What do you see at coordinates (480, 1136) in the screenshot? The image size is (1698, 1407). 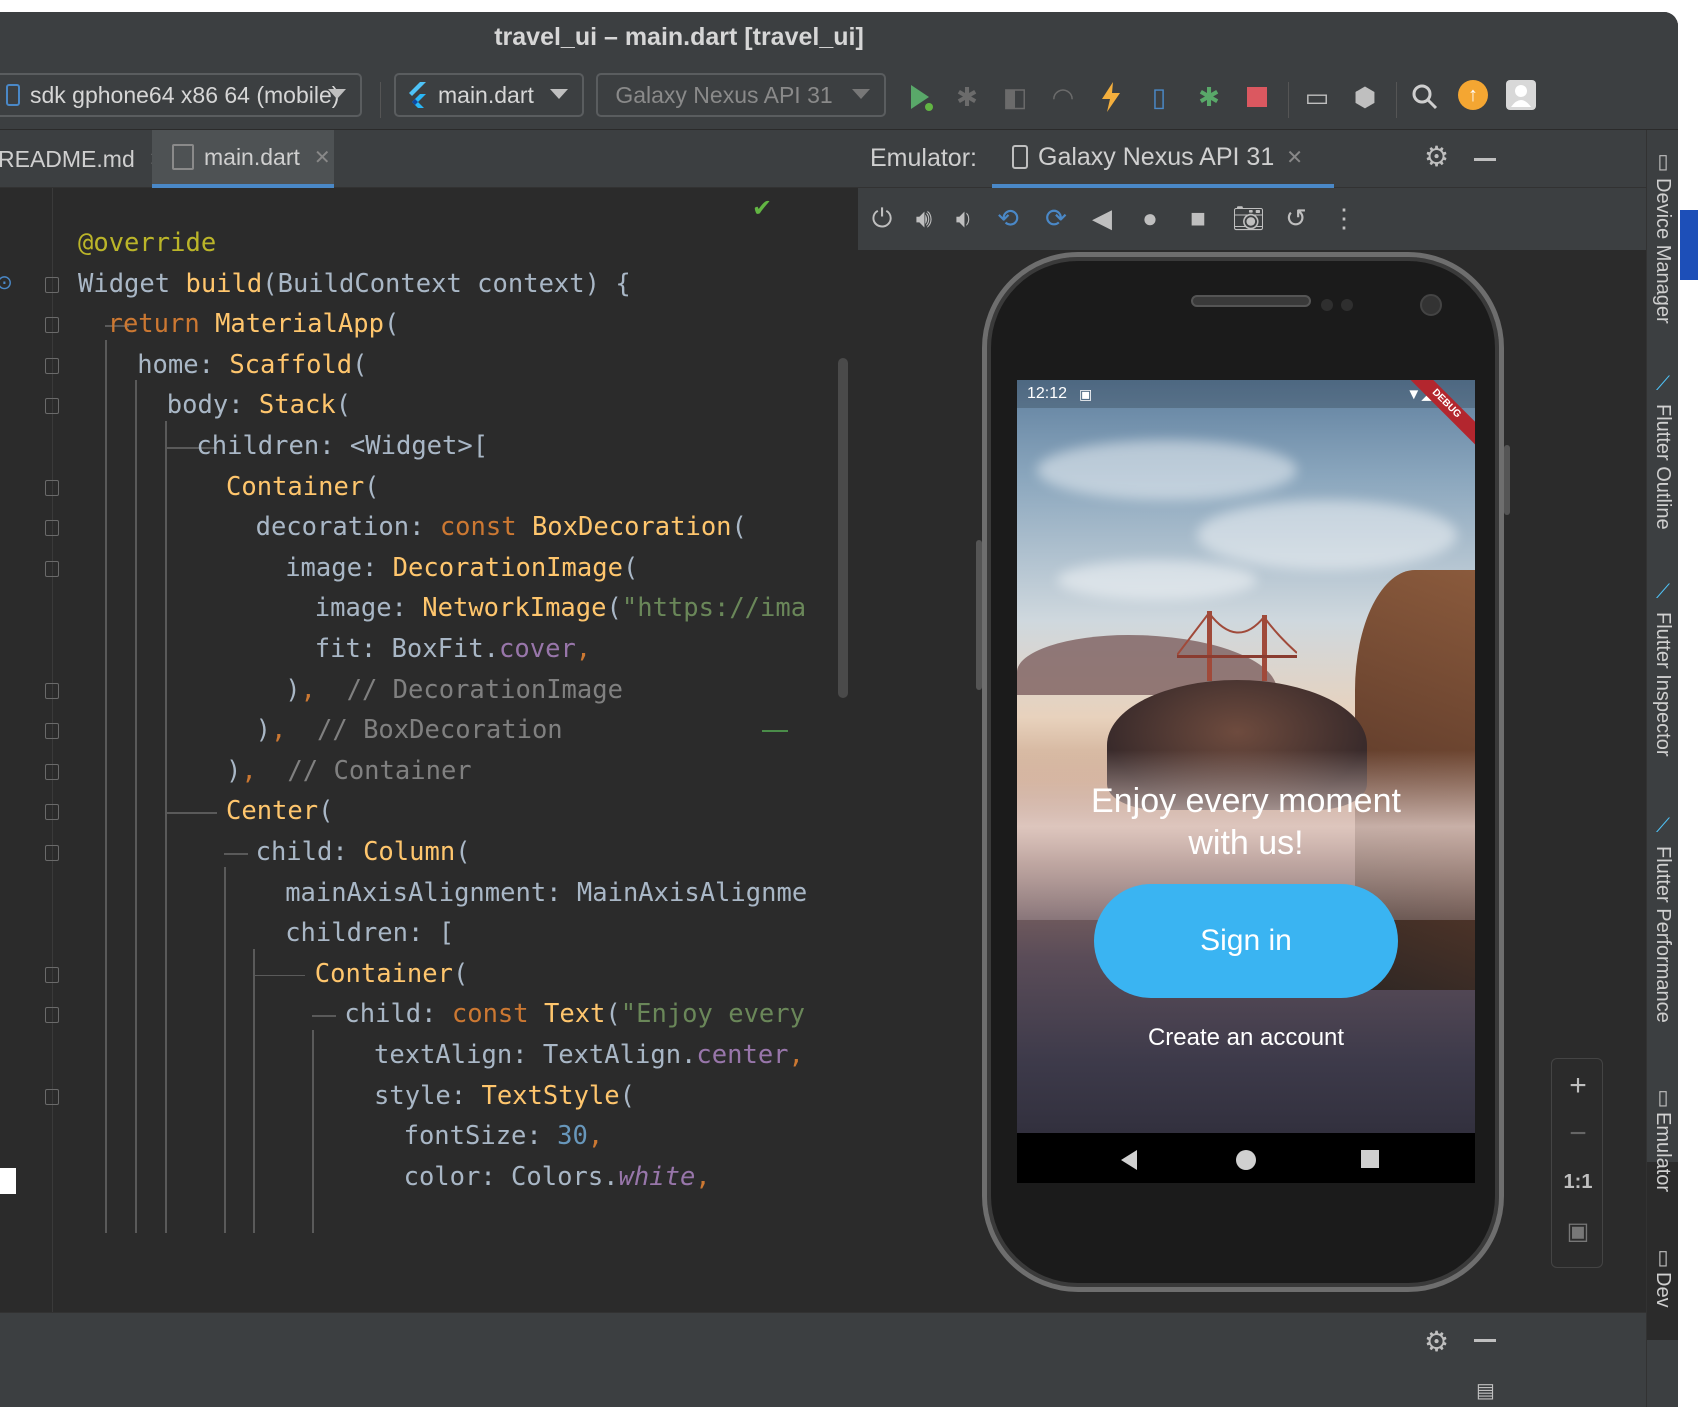 I see `code-token: fontSize:` at bounding box center [480, 1136].